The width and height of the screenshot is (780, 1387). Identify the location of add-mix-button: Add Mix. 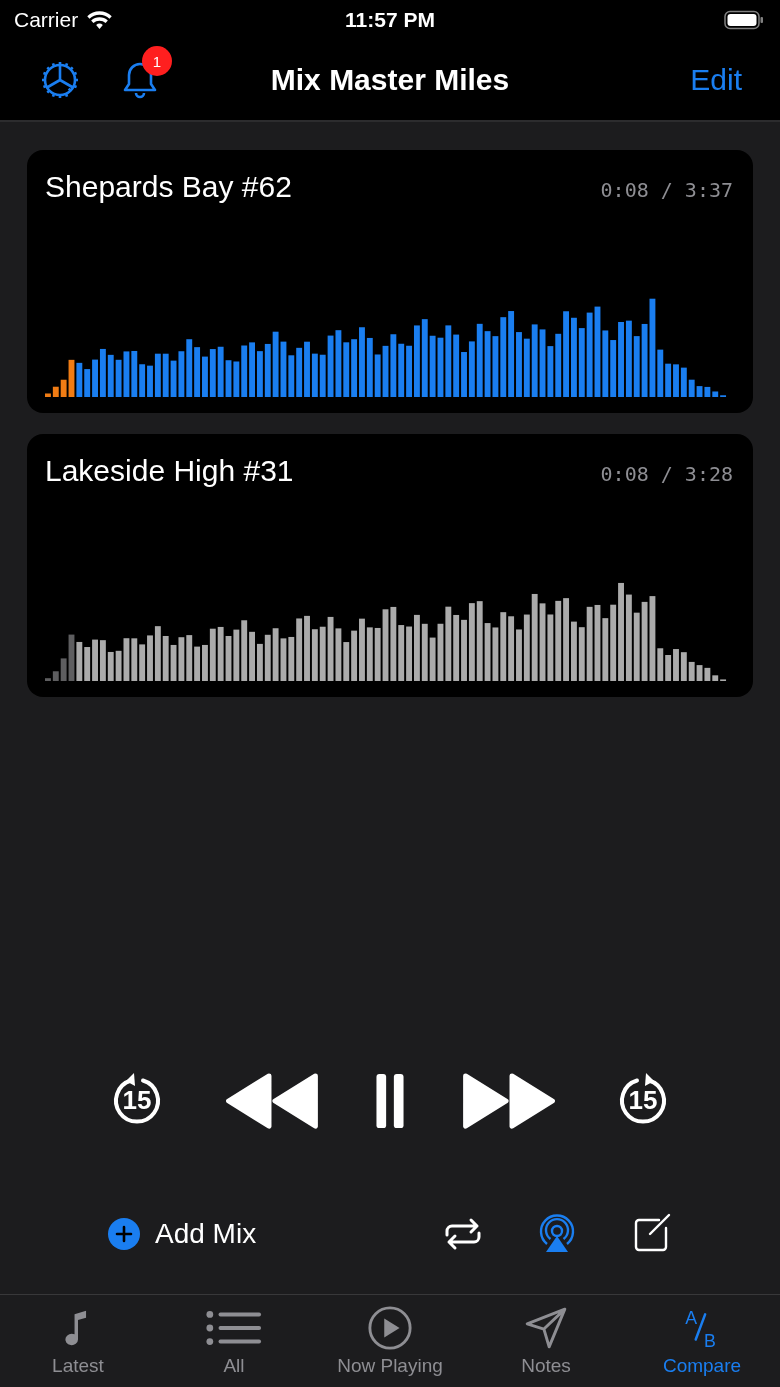
(182, 1234).